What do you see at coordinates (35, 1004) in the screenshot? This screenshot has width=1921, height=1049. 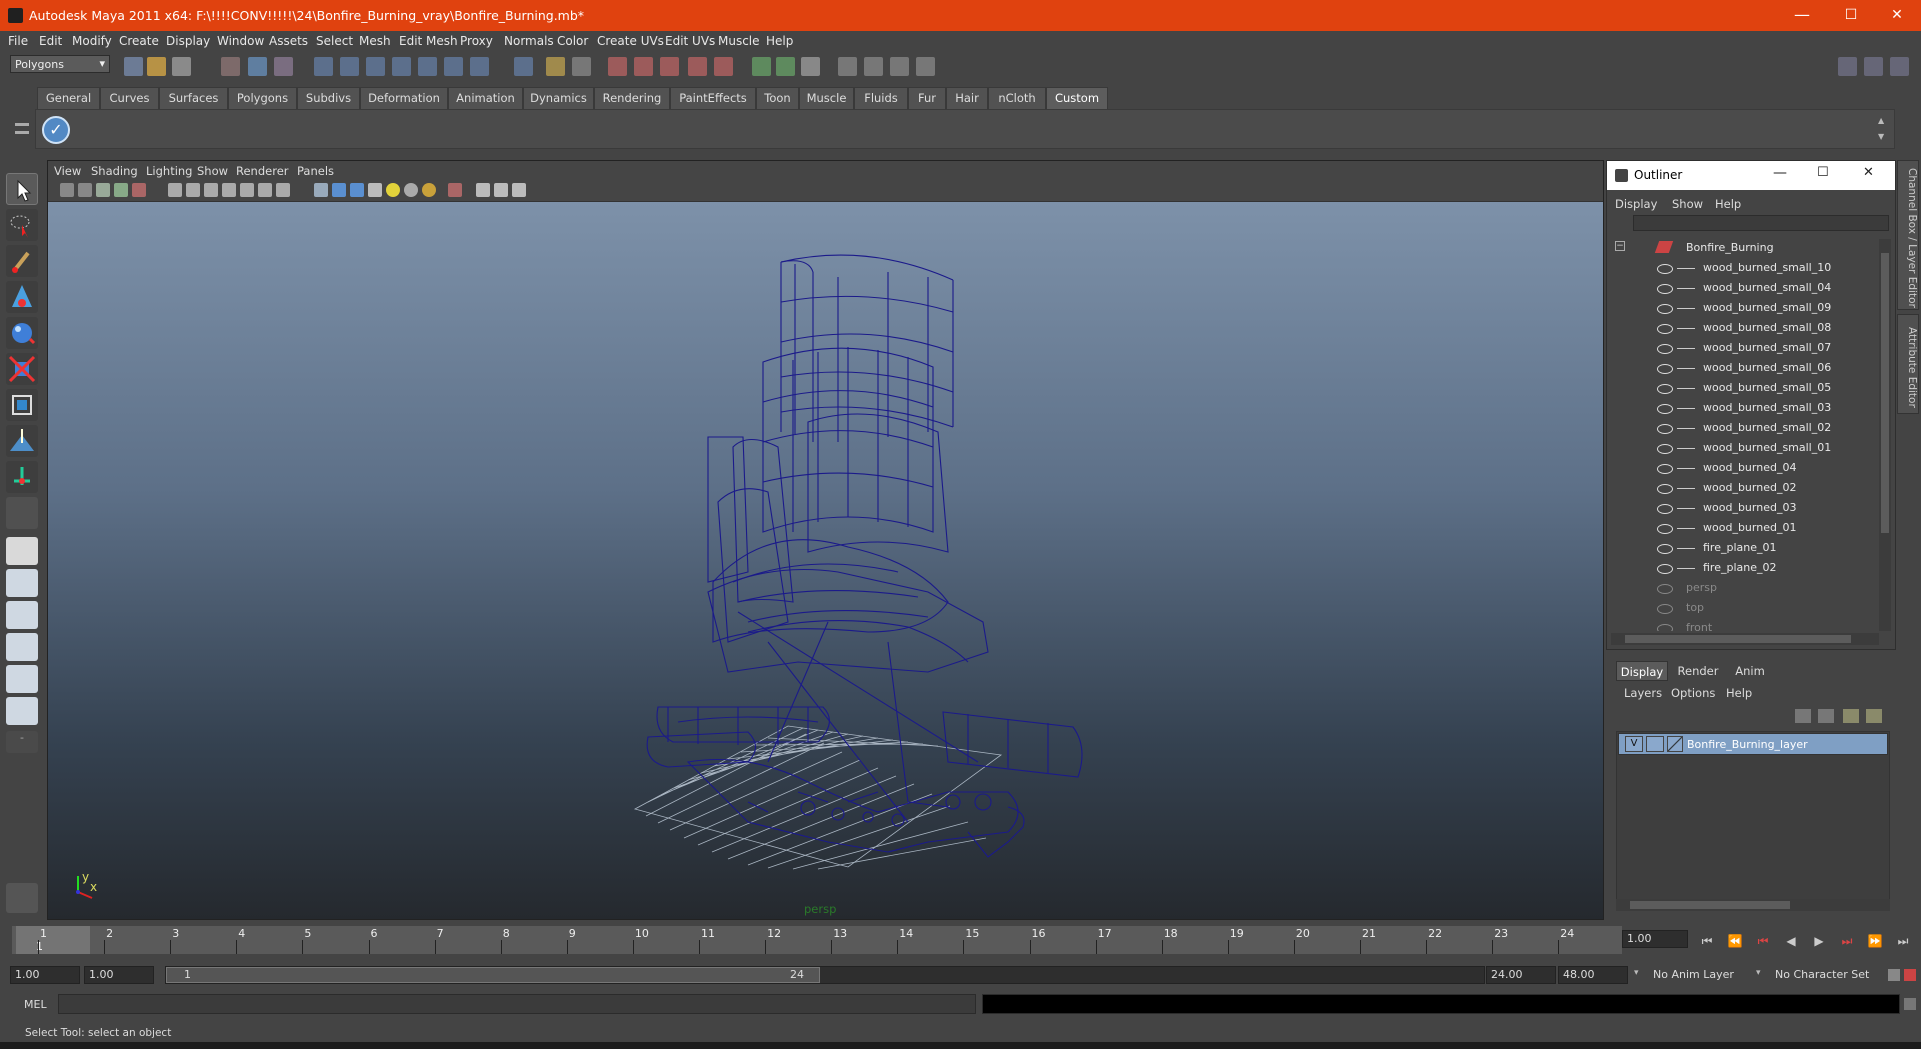 I see `command-language-label: MEL` at bounding box center [35, 1004].